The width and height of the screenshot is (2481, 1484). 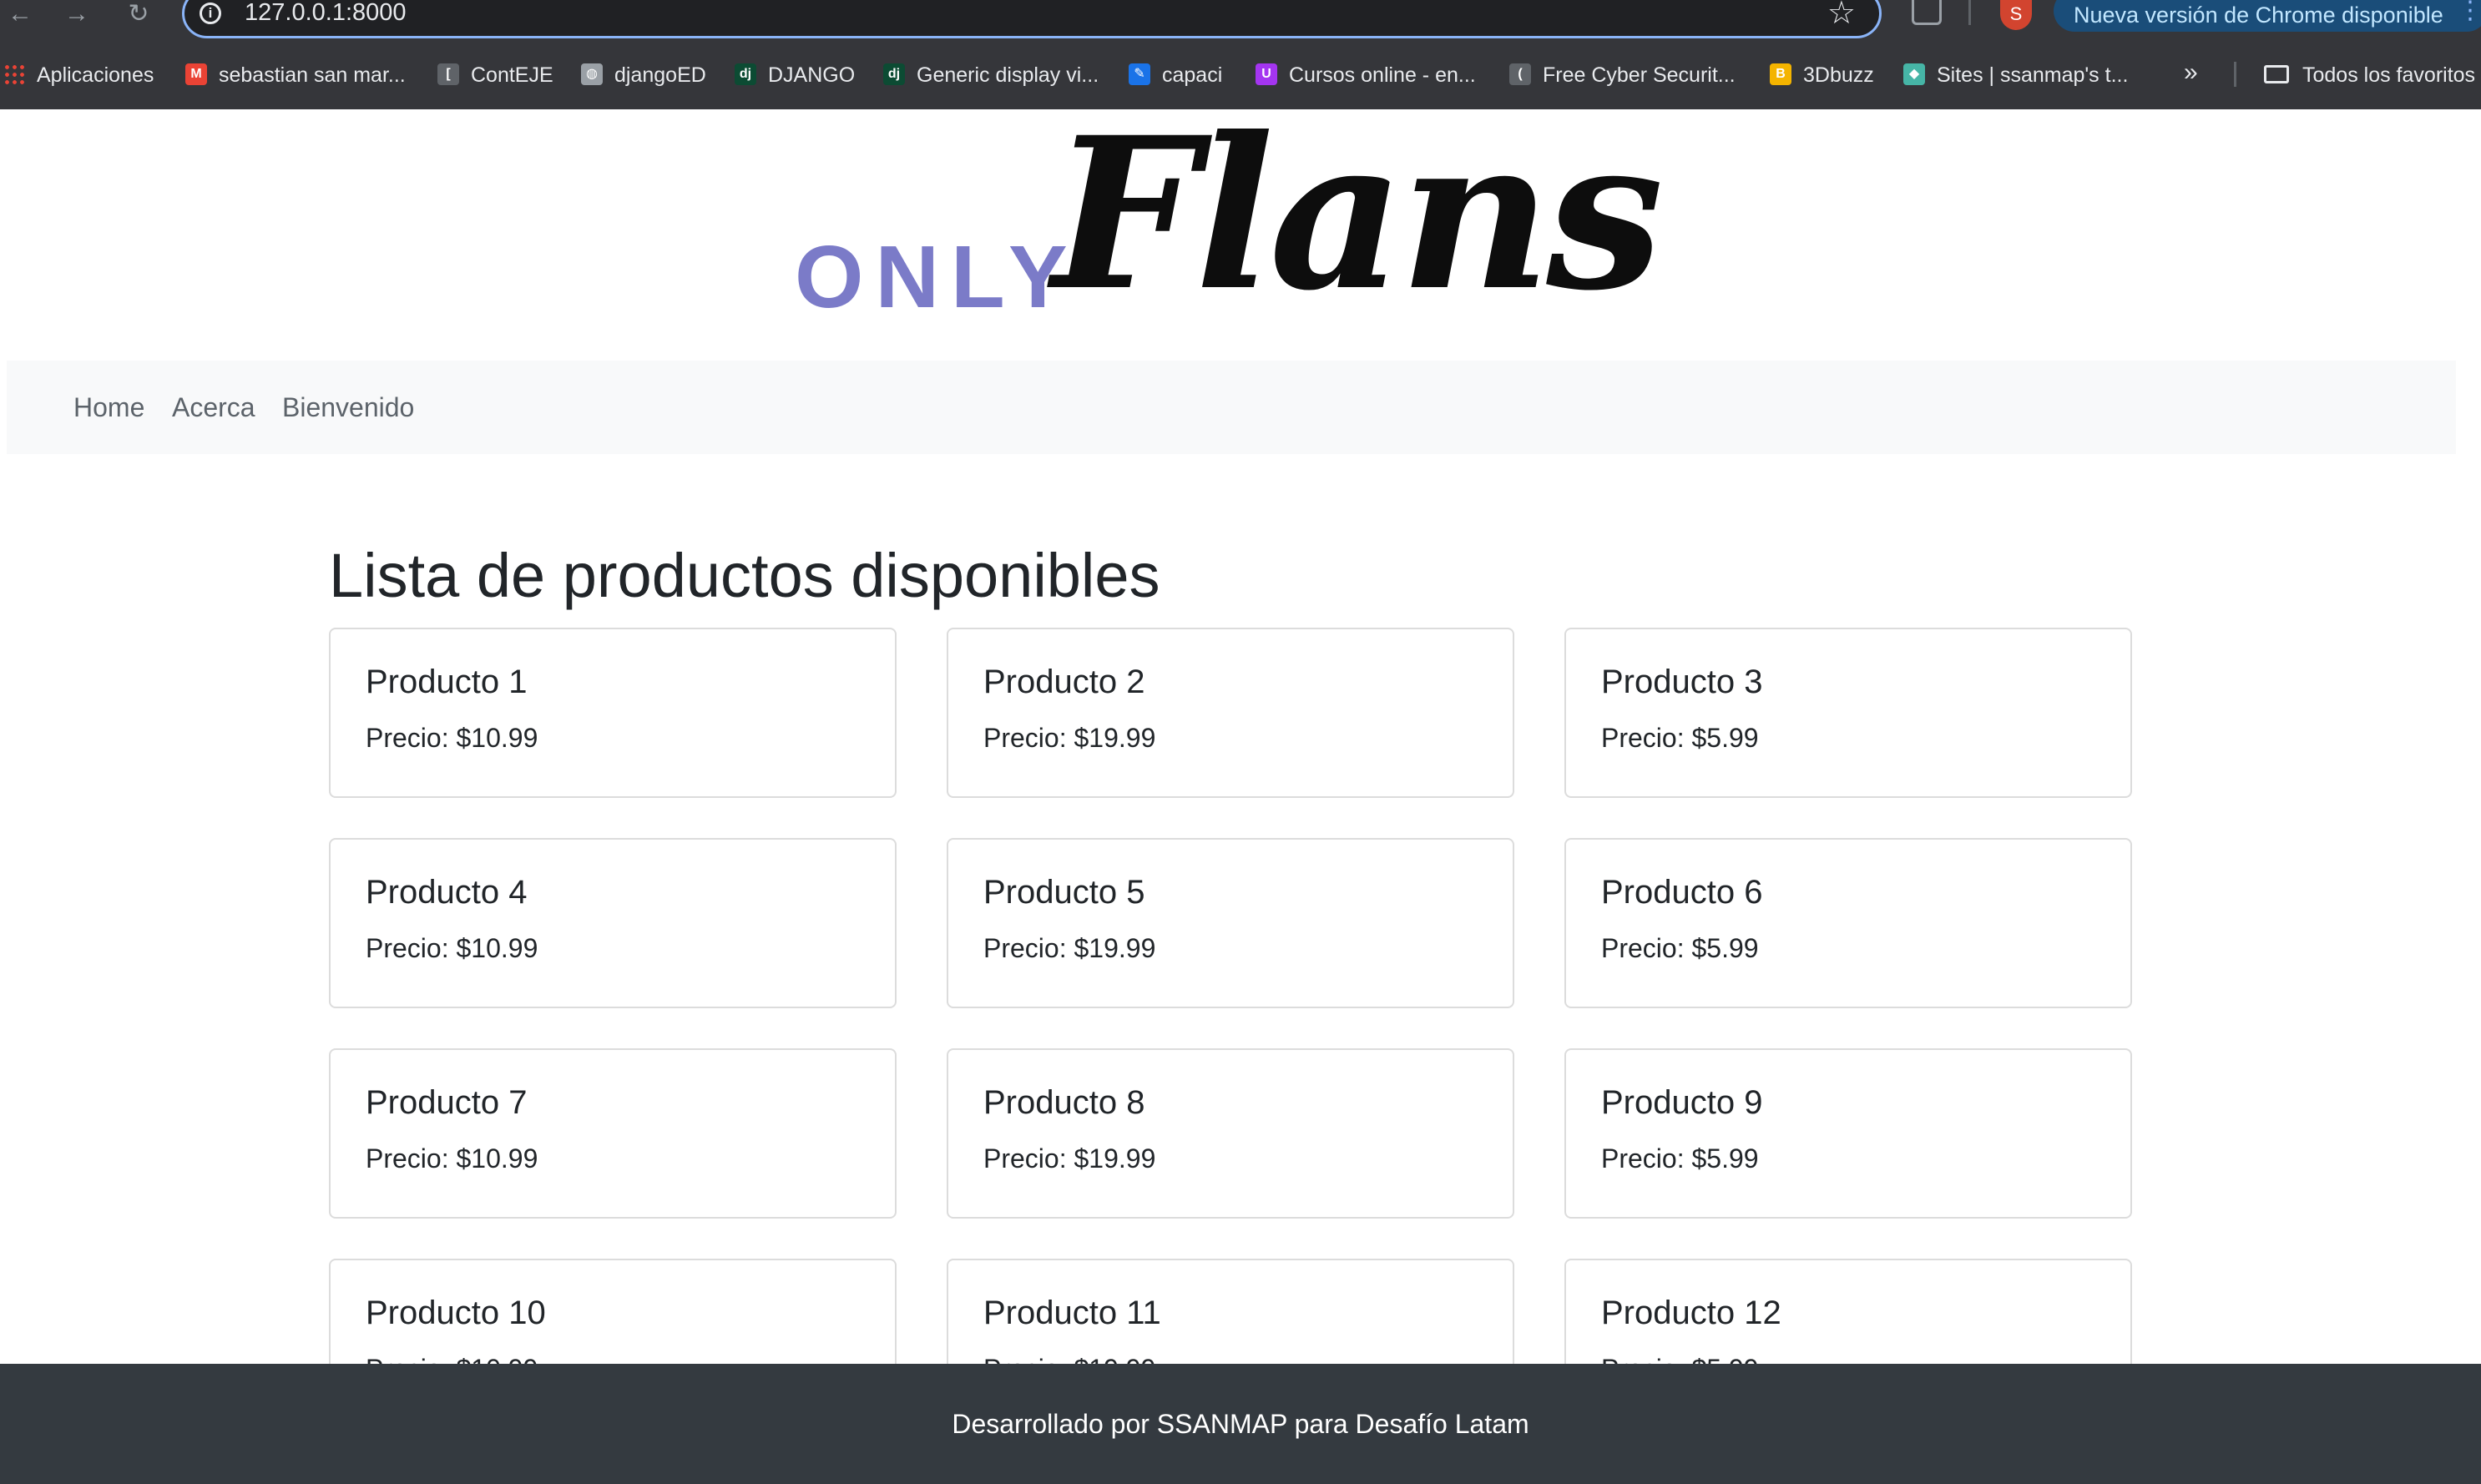 I want to click on logo-flans-text: Flans, so click(x=1358, y=213).